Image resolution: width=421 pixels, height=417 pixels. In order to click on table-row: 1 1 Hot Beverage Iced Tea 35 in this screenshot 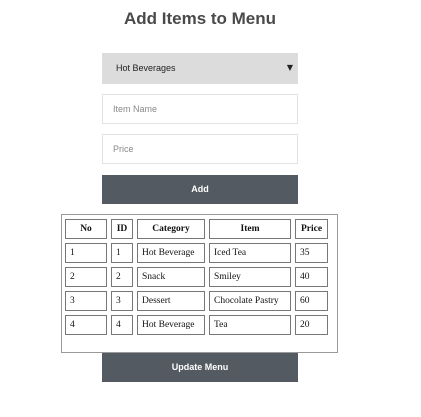, I will do `click(196, 253)`.